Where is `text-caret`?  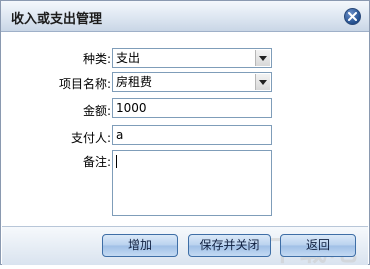 text-caret is located at coordinates (116, 161).